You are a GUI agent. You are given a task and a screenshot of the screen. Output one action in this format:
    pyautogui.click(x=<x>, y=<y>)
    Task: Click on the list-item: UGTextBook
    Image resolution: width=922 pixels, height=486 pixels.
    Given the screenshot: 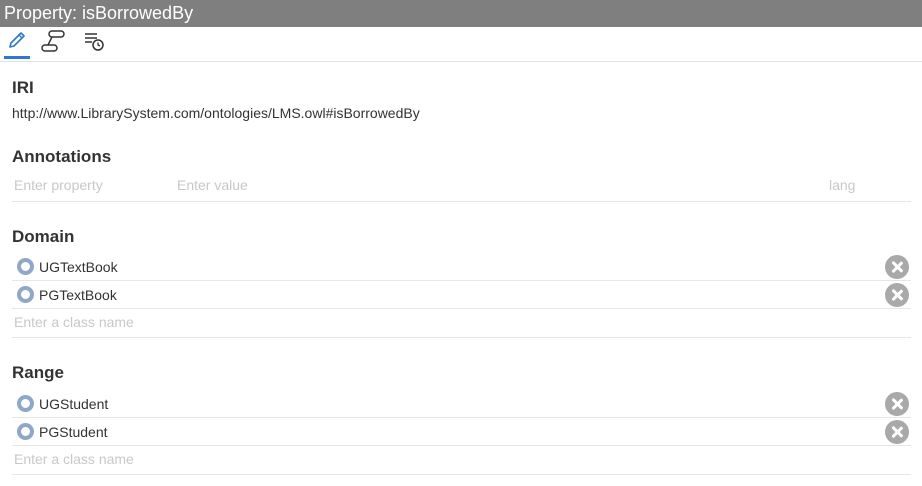 What is the action you would take?
    pyautogui.click(x=461, y=267)
    